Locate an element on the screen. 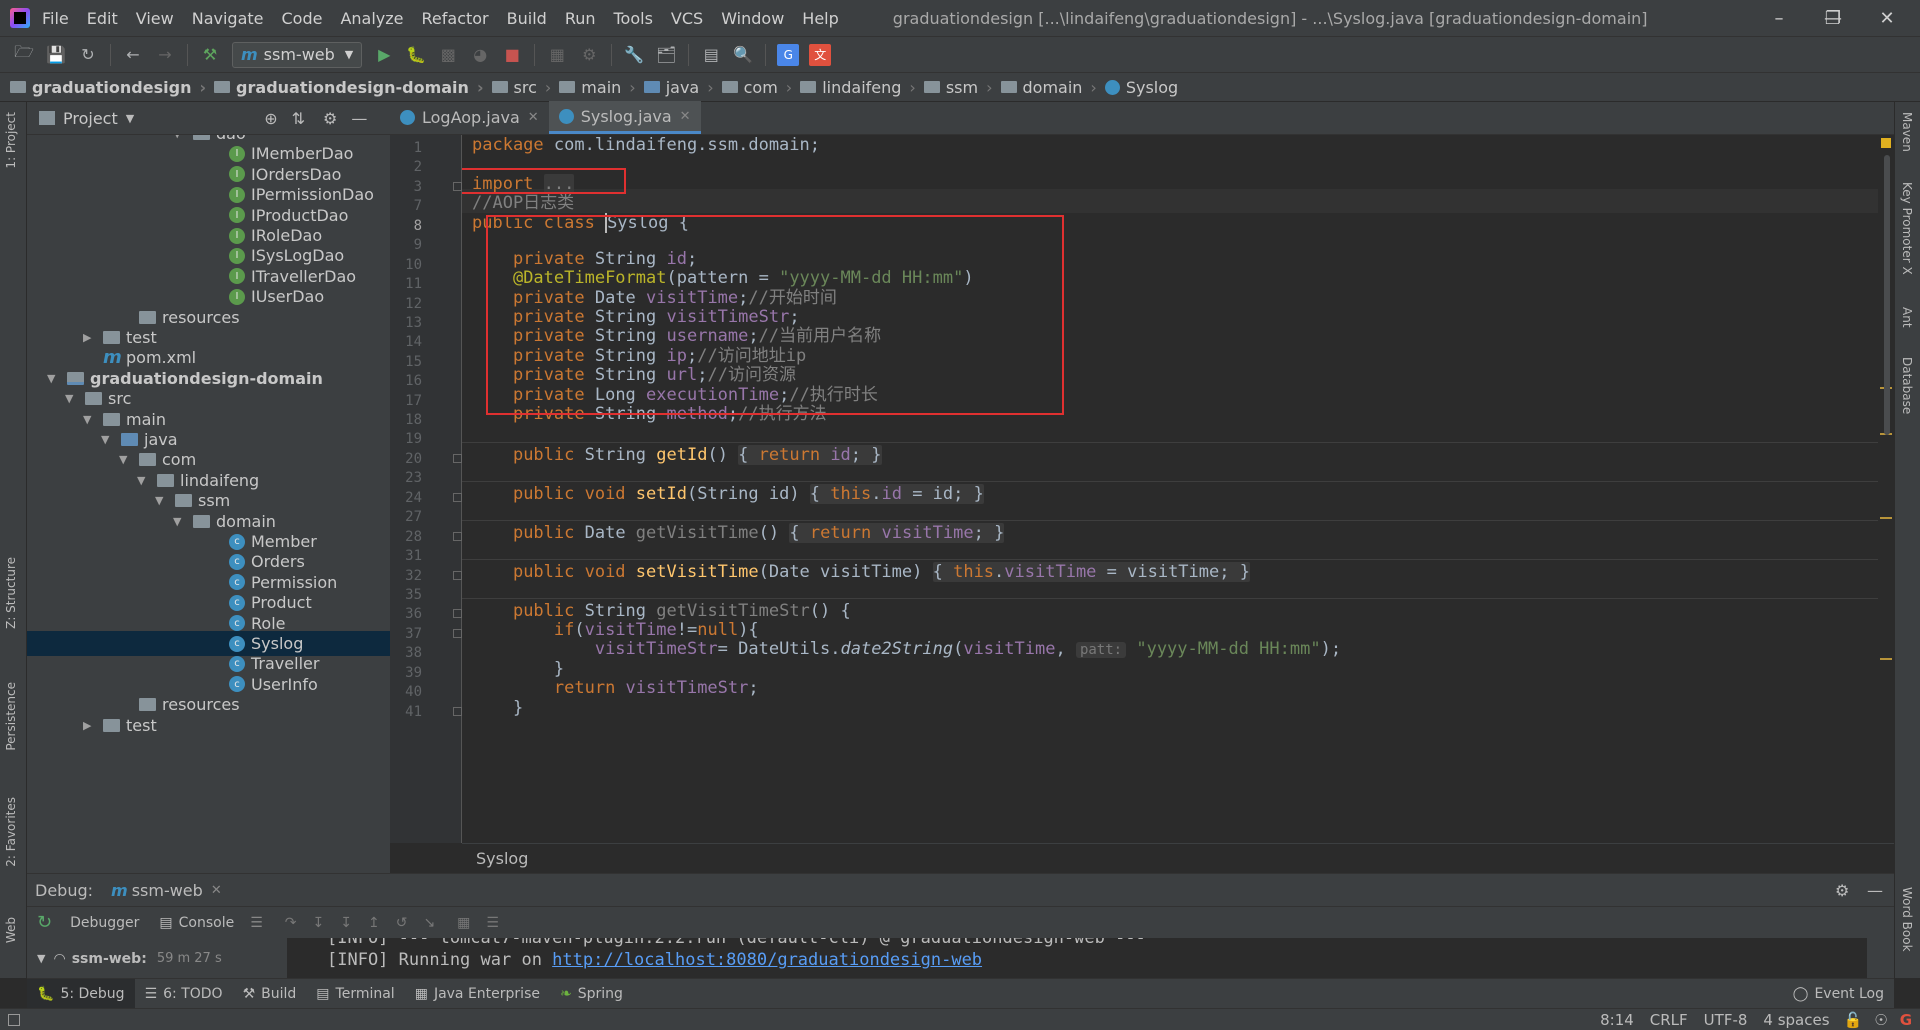 The height and width of the screenshot is (1030, 1920). update-icon: ▦ is located at coordinates (557, 55).